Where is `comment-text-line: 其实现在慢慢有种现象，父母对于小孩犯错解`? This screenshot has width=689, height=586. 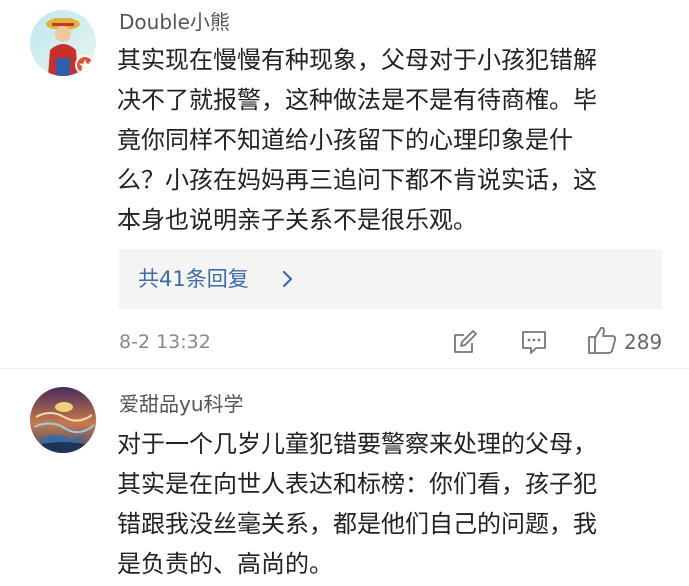 comment-text-line: 其实现在慢慢有种现象，父母对于小孩犯错解 is located at coordinates (357, 60).